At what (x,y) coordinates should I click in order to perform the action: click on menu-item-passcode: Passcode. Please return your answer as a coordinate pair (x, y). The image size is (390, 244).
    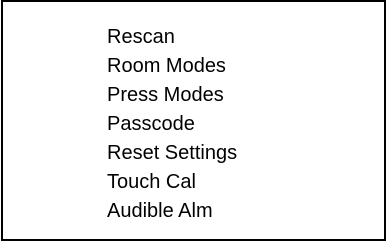
    Looking at the image, I should click on (172, 124).